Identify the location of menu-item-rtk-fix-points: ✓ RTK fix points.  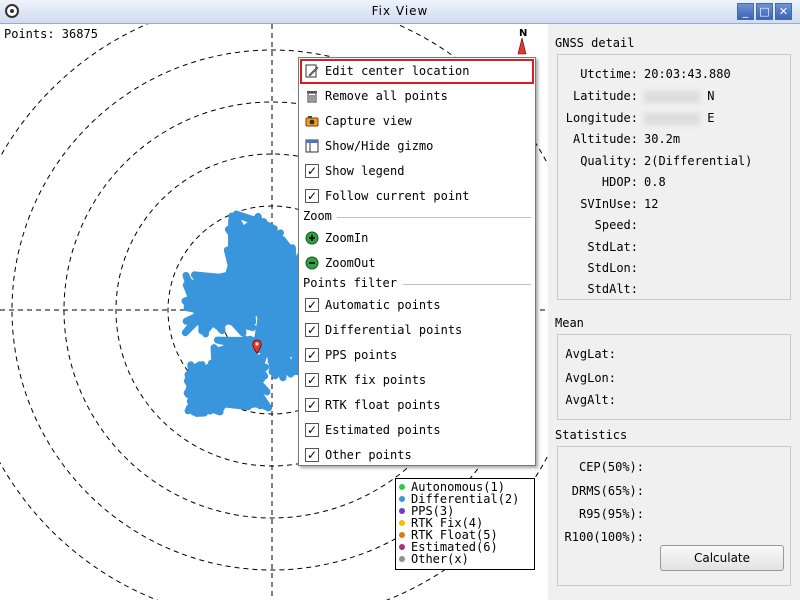
(417, 380).